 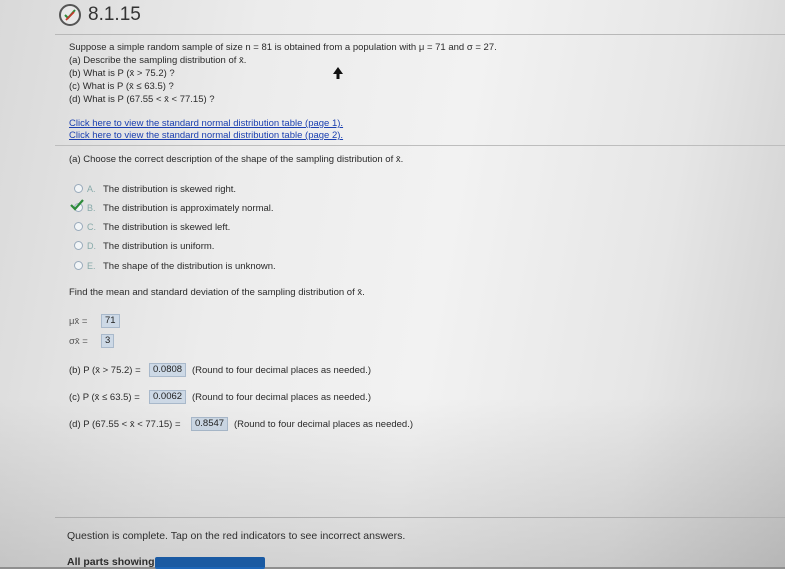 I want to click on partial-credit-icon, so click(x=70, y=15).